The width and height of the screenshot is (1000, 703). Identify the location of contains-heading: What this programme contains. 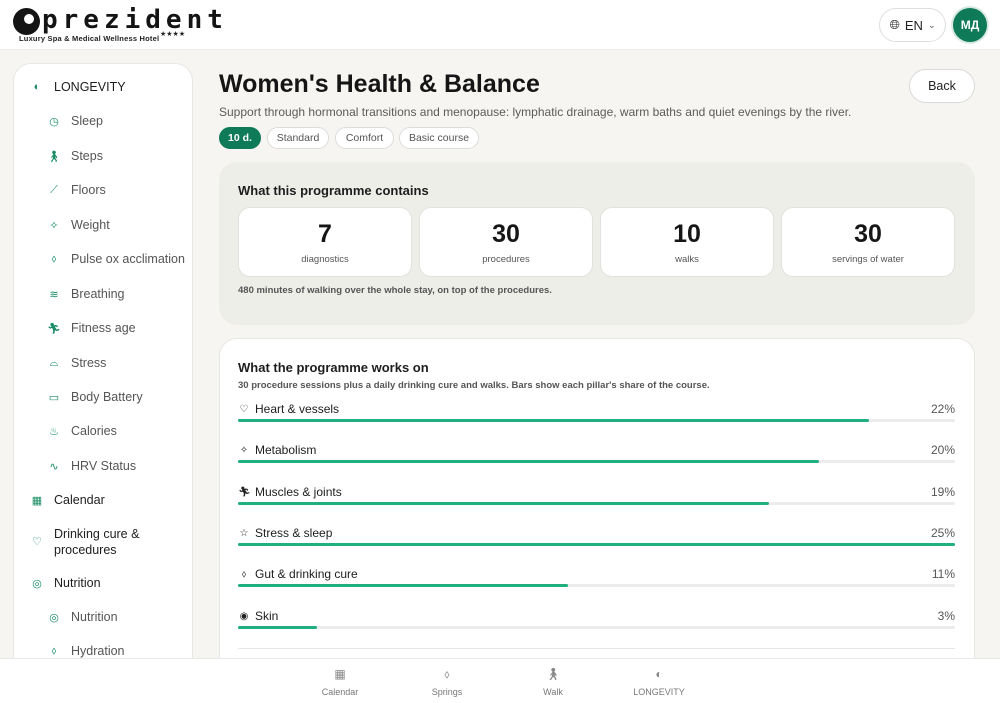
(333, 190).